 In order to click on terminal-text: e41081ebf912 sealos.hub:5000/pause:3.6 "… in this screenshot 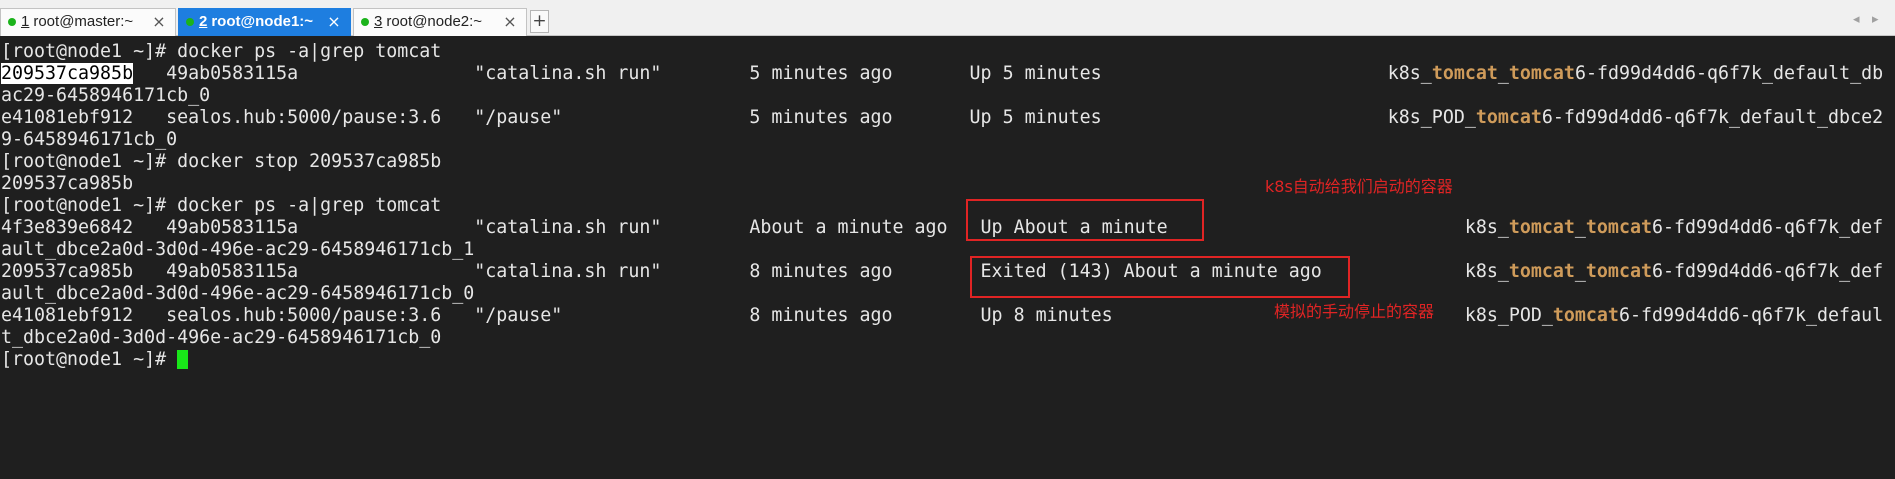, I will do `click(738, 117)`.